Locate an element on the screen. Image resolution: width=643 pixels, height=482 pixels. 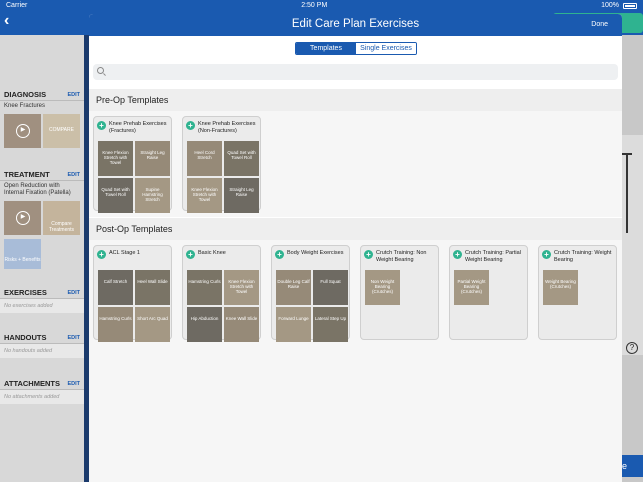
search-icon is located at coordinates (100, 70).